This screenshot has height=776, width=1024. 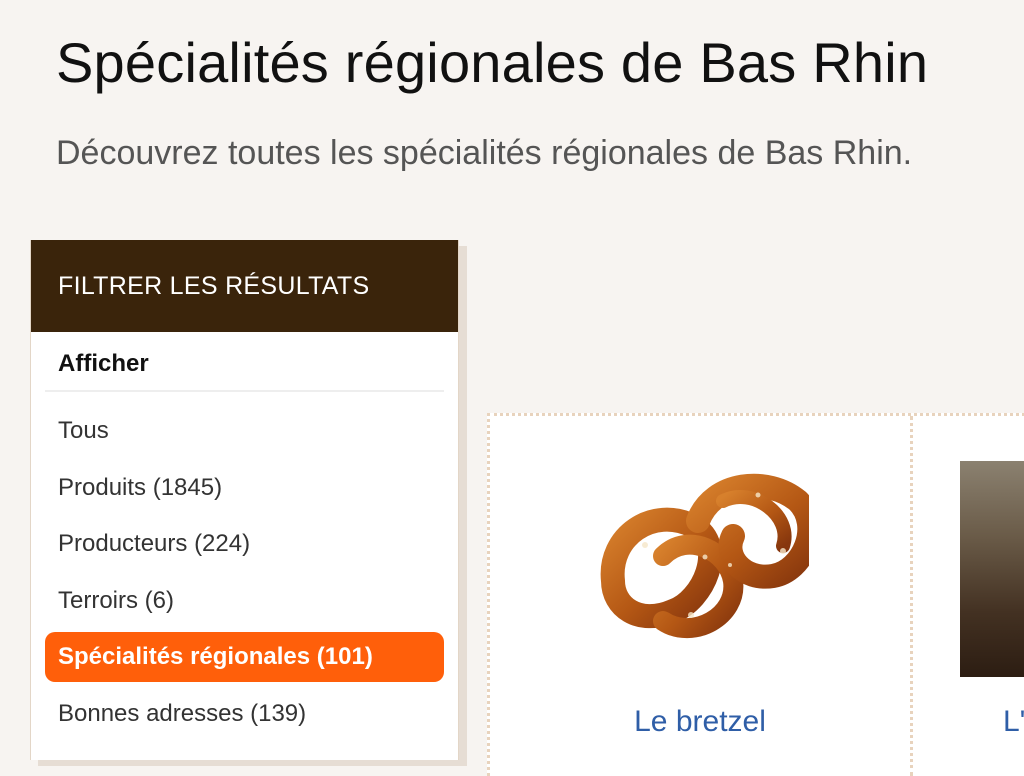 I want to click on filter-item-produits: Produits (1845), so click(x=244, y=488).